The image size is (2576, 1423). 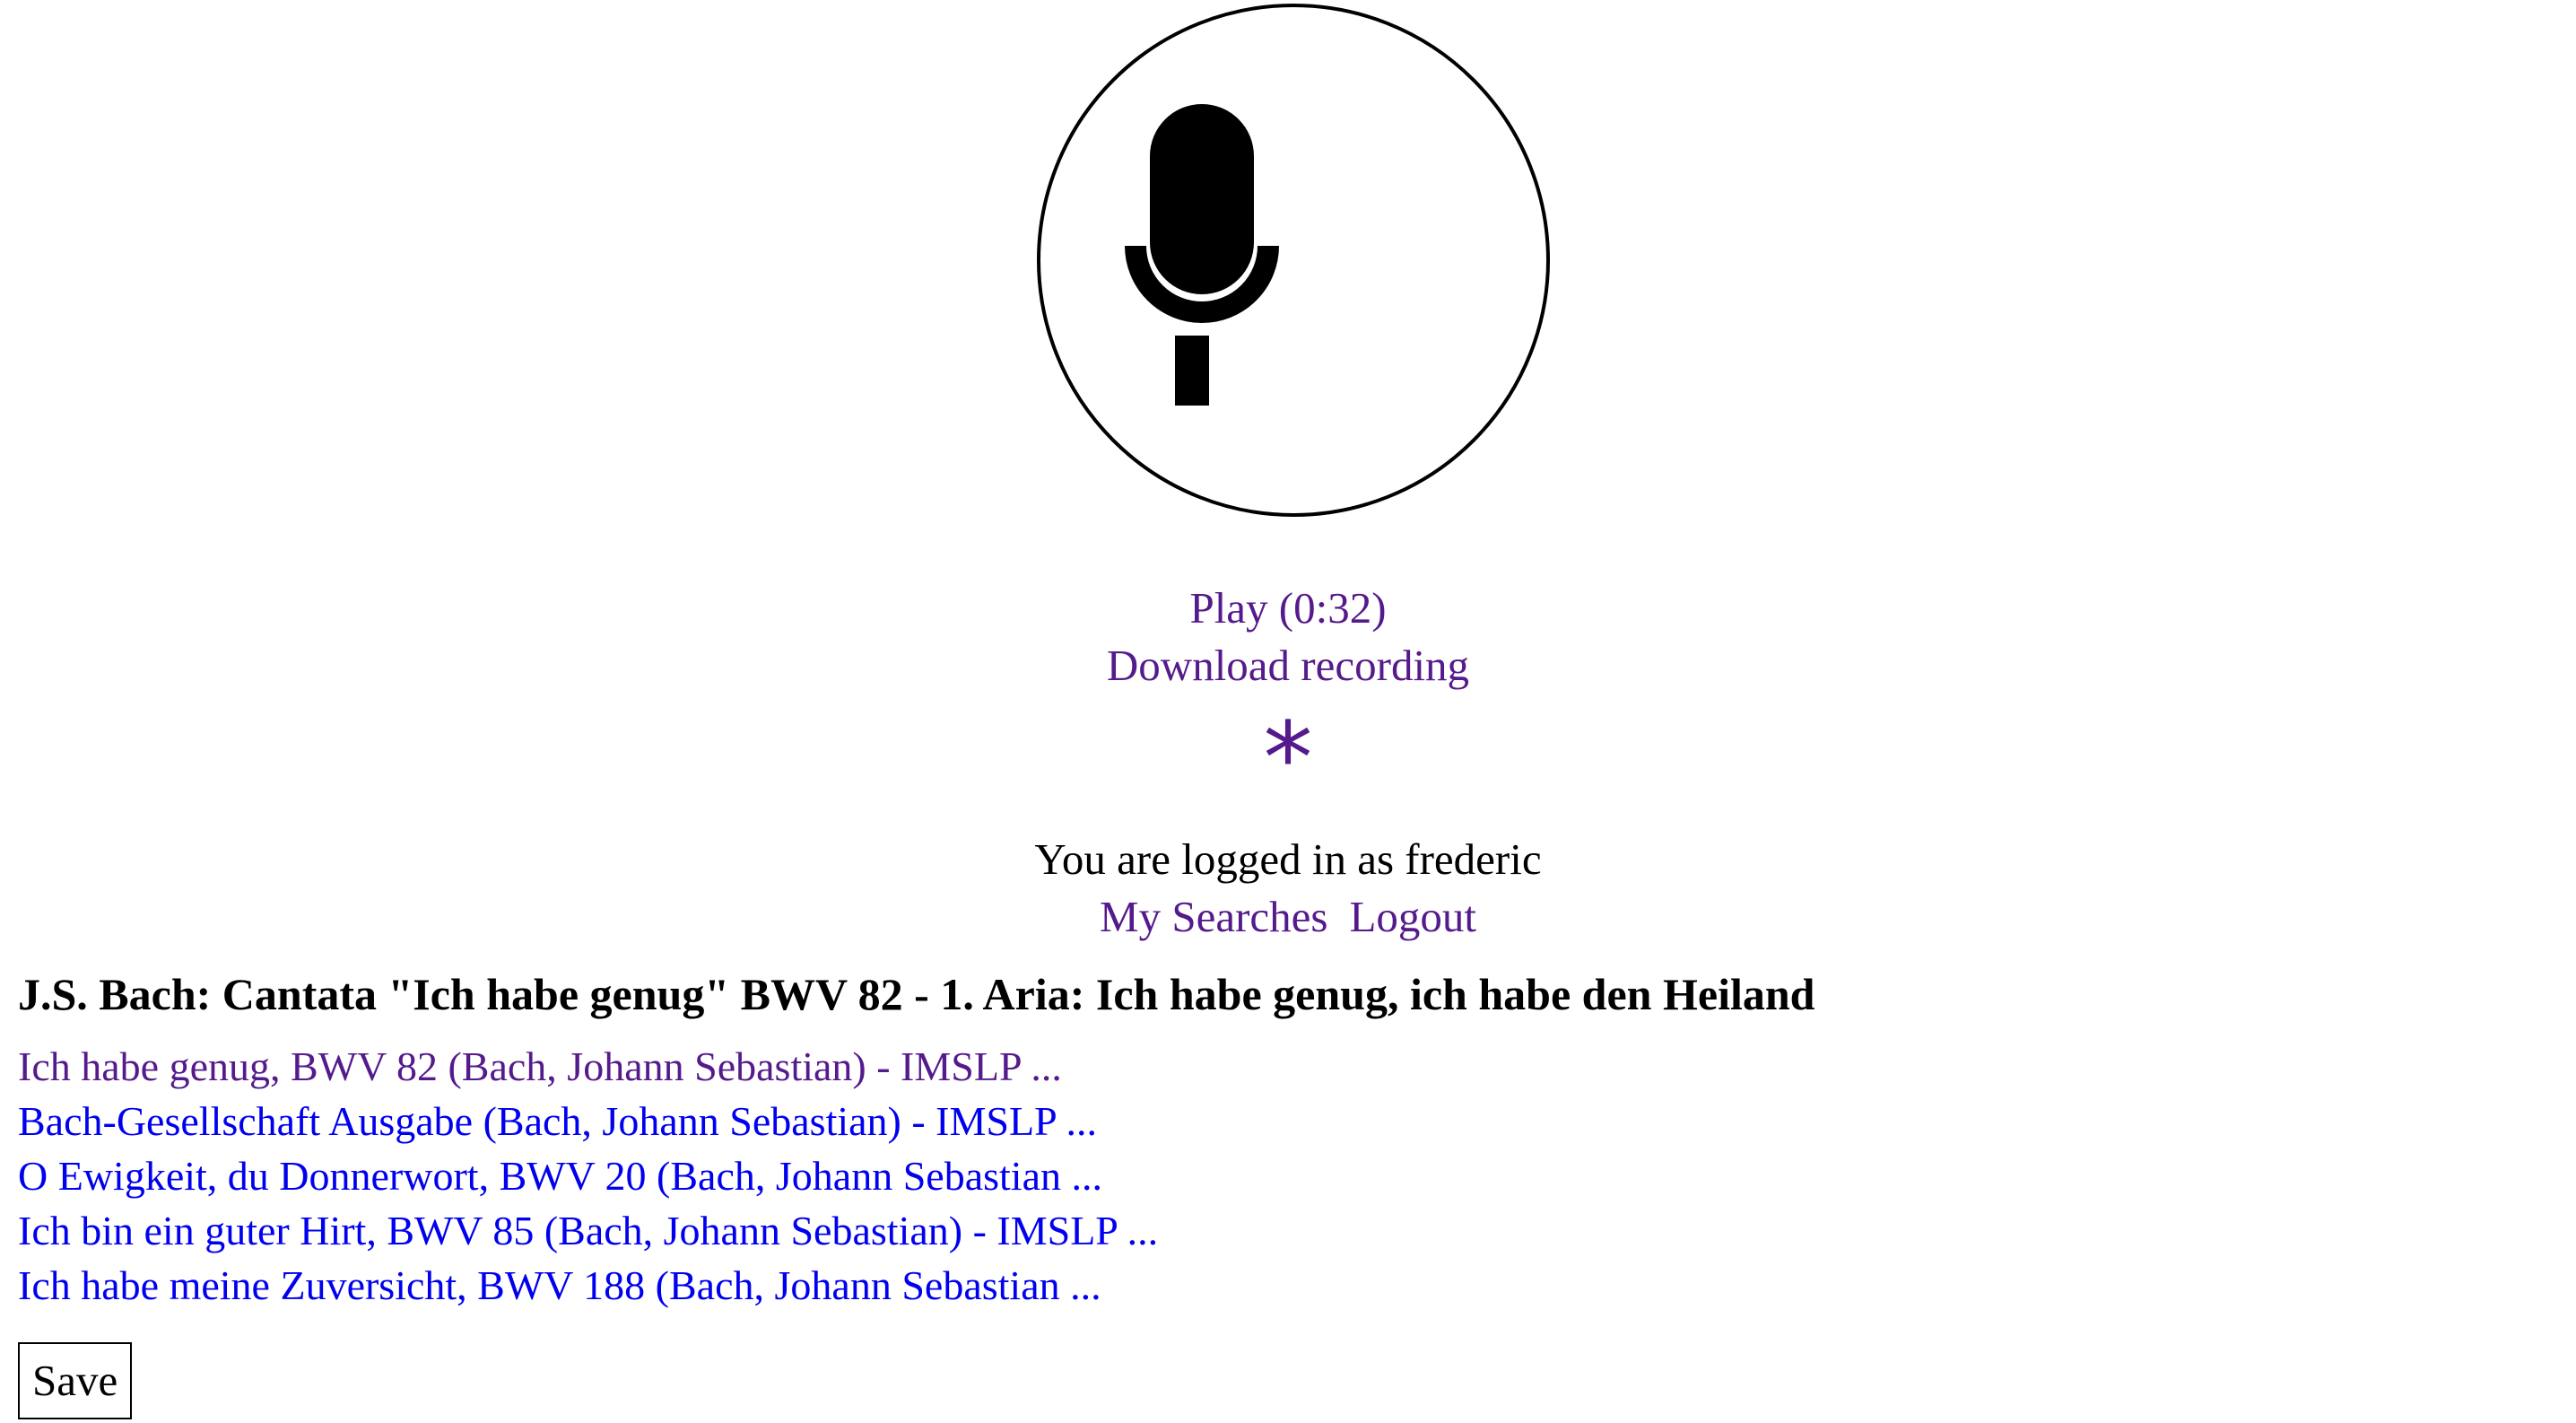 I want to click on login-status: You are logged in as frederic, so click(x=1288, y=859).